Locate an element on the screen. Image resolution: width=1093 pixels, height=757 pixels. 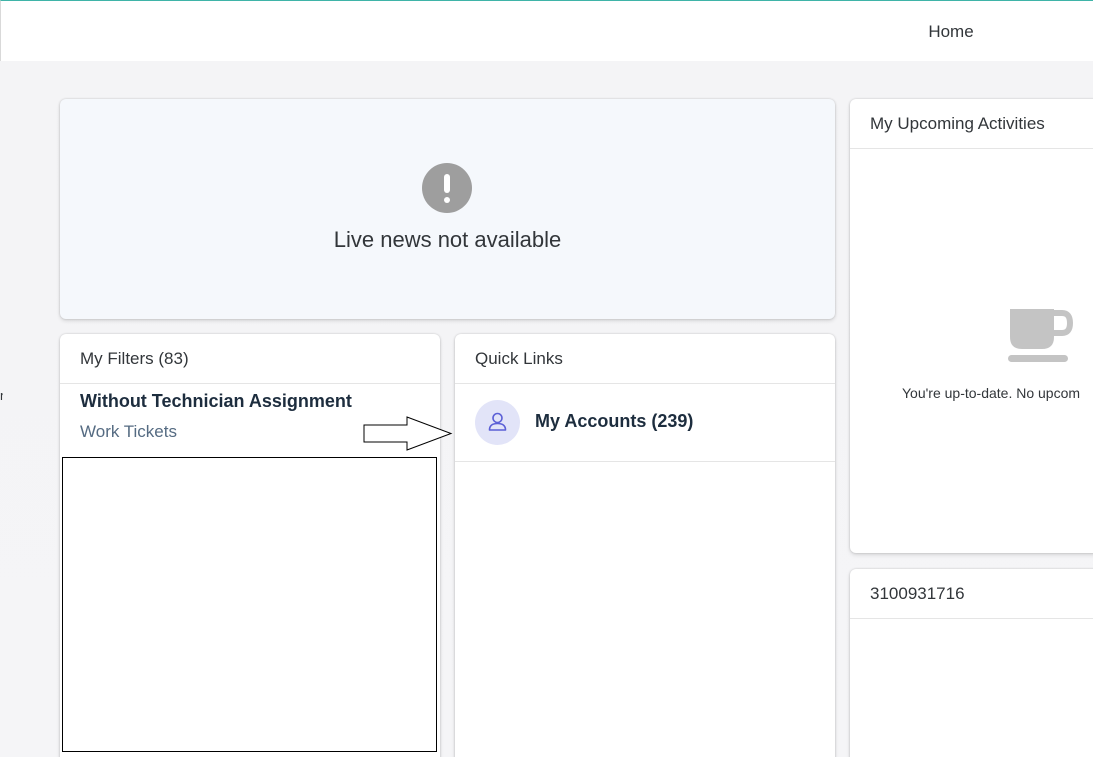
filters-card-title: My Filters (83) is located at coordinates (250, 359).